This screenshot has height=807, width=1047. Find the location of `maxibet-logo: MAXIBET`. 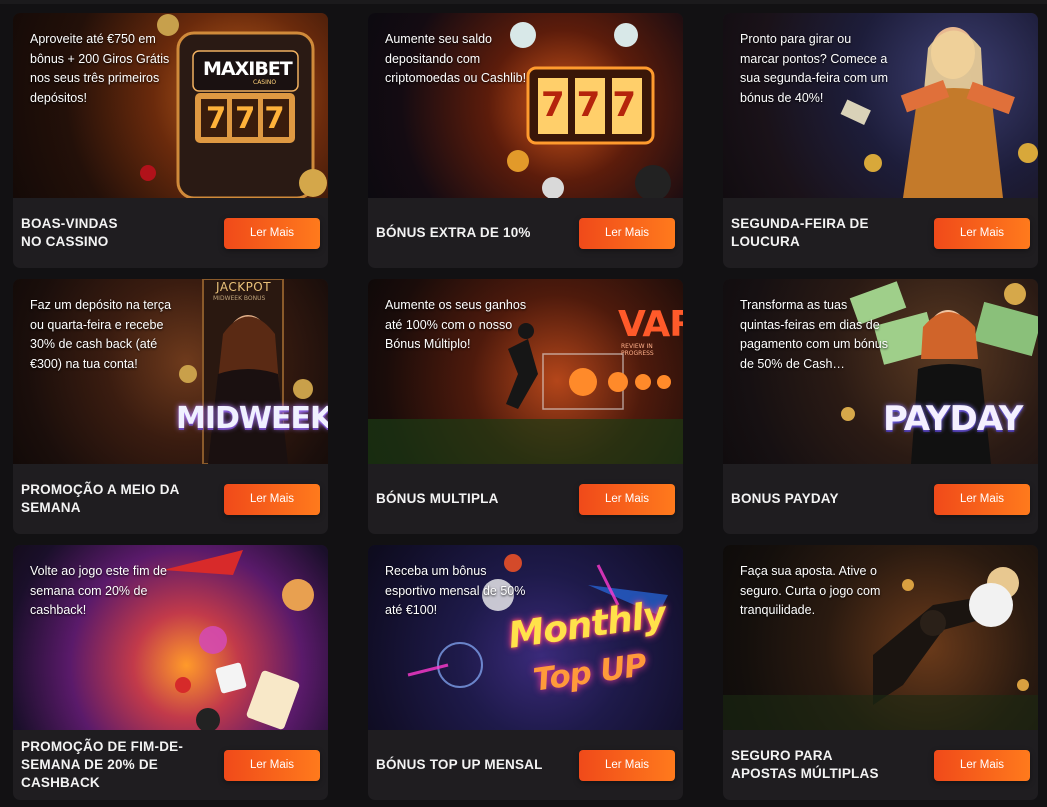

maxibet-logo: MAXIBET is located at coordinates (248, 69).